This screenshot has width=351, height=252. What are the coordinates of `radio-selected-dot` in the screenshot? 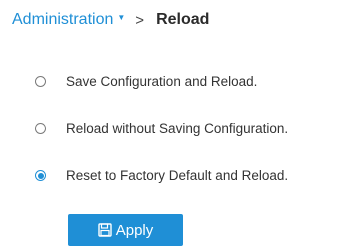 It's located at (40, 175).